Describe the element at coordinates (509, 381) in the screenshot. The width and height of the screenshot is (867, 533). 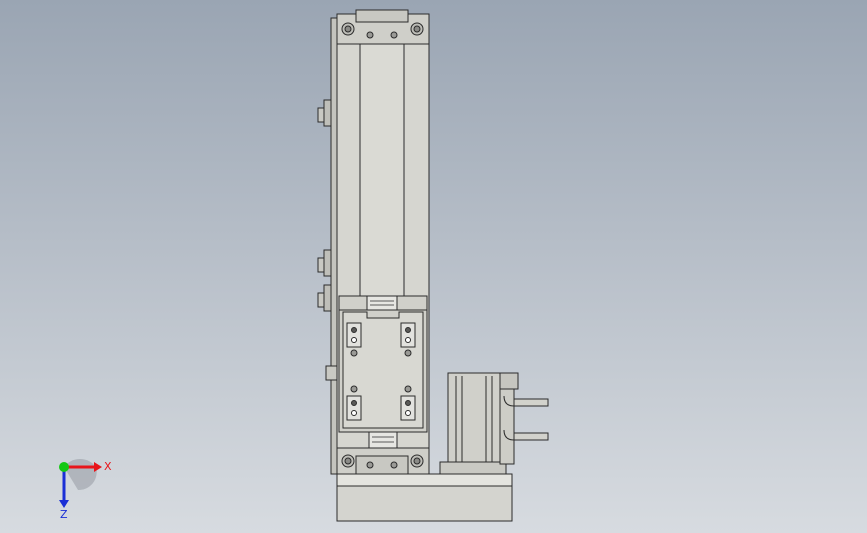
I see `motor-encoder-cap` at that location.